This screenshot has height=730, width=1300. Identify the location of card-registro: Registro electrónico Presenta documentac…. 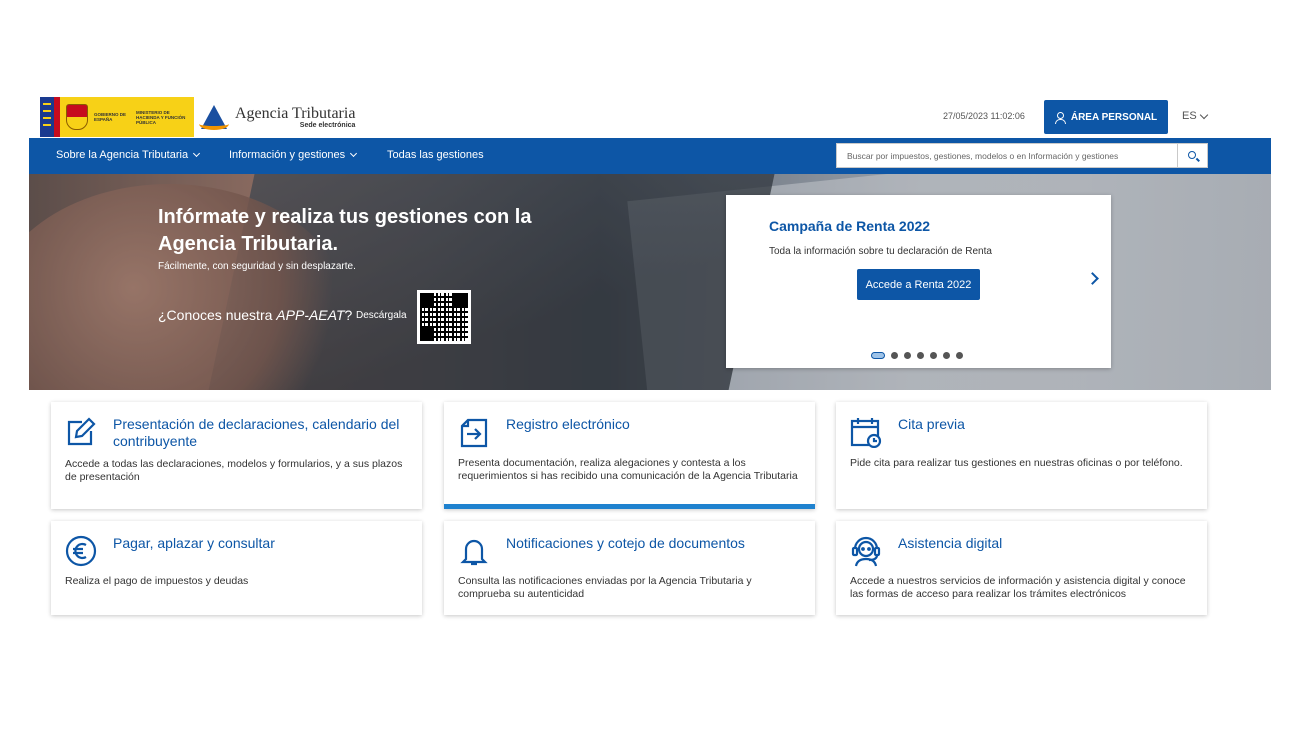
(629, 455).